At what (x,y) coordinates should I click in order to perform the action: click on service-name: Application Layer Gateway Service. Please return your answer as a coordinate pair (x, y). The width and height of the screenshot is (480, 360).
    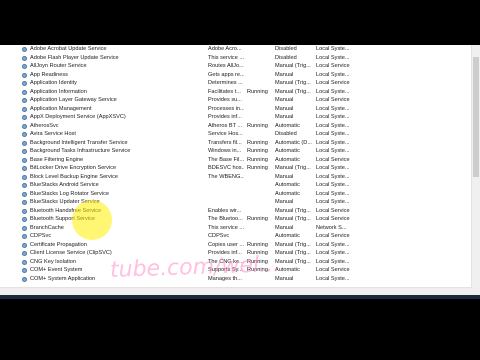
    Looking at the image, I should click on (73, 100).